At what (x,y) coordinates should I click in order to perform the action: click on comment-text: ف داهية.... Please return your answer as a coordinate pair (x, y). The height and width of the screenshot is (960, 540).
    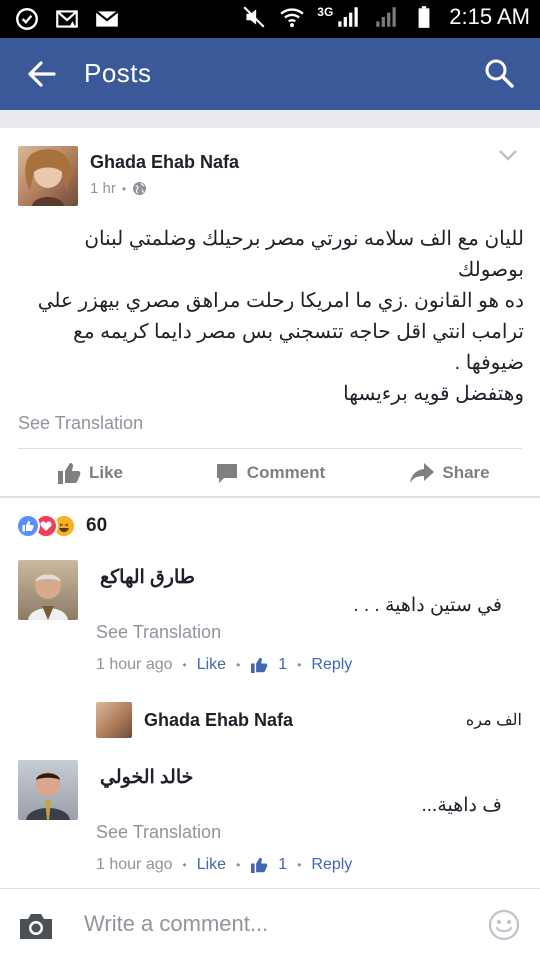
    Looking at the image, I should click on (462, 805).